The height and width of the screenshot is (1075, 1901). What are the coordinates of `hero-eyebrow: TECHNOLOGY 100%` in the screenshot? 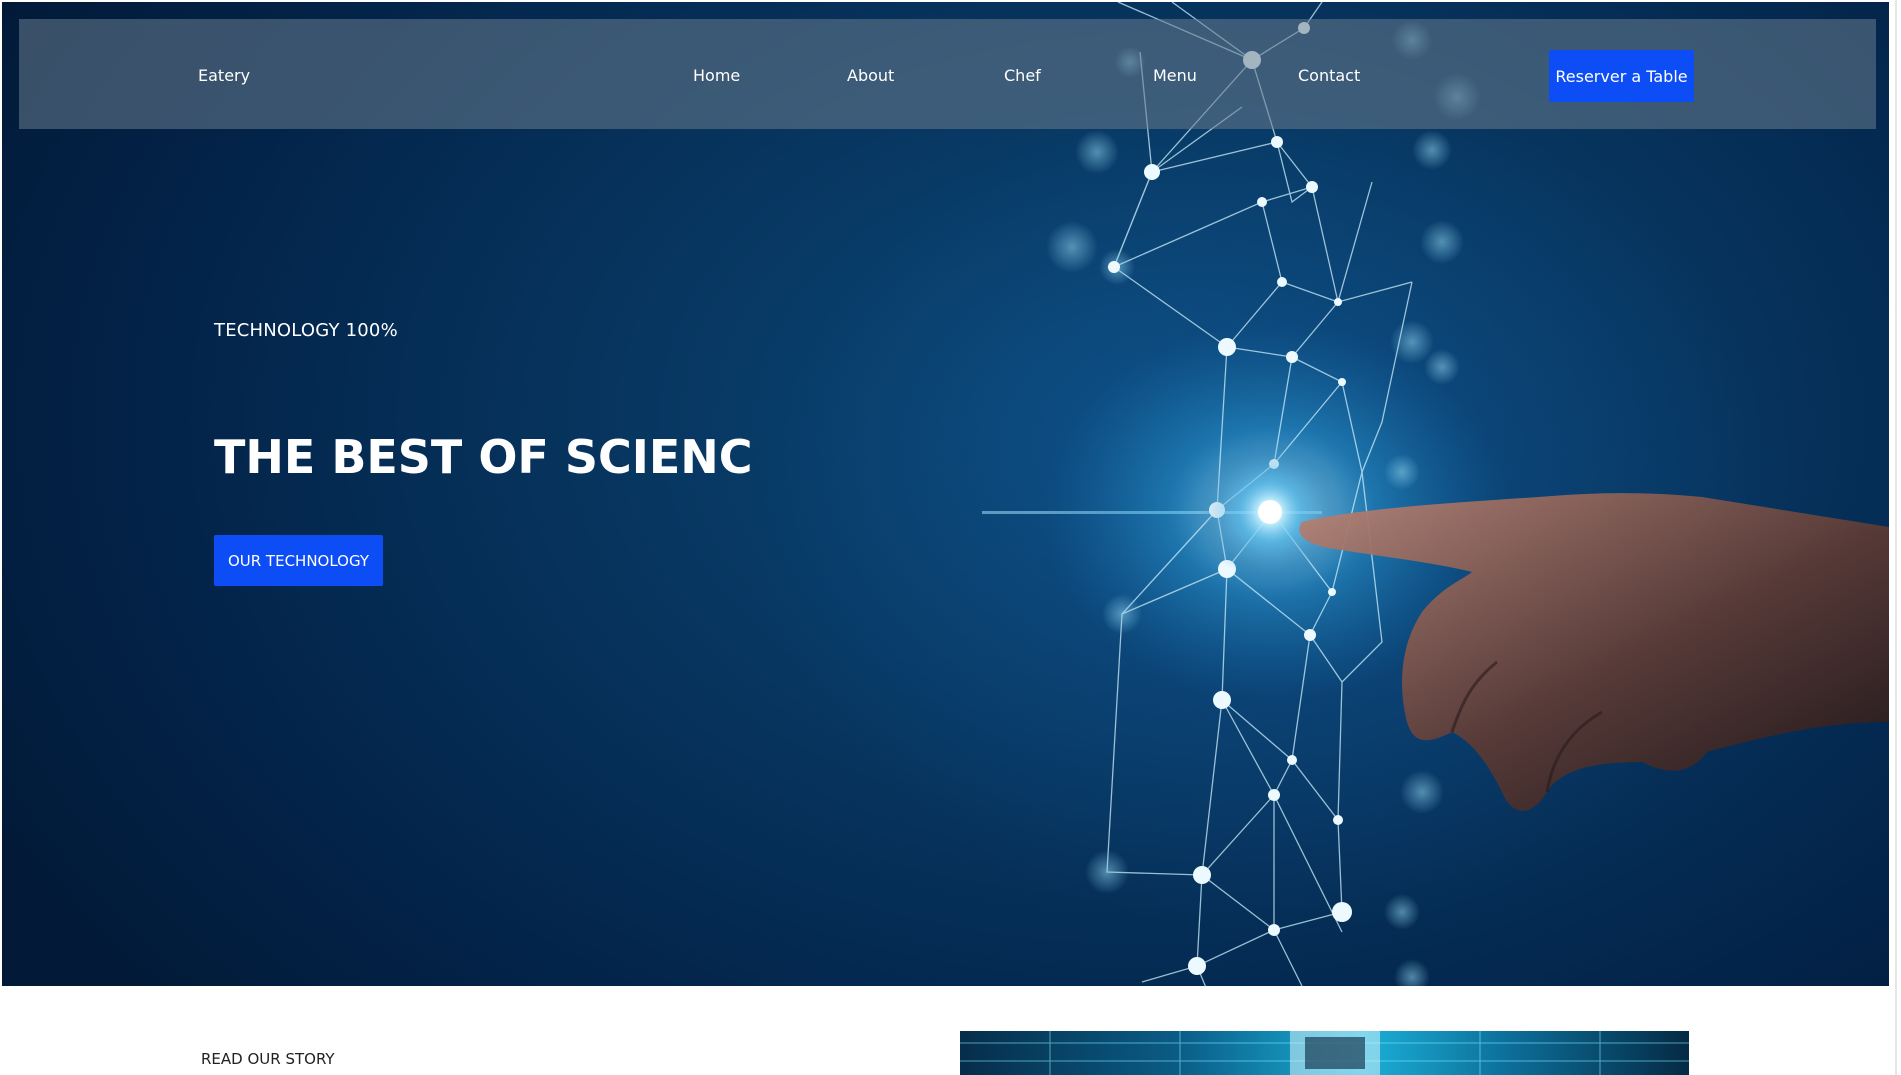 It's located at (306, 330).